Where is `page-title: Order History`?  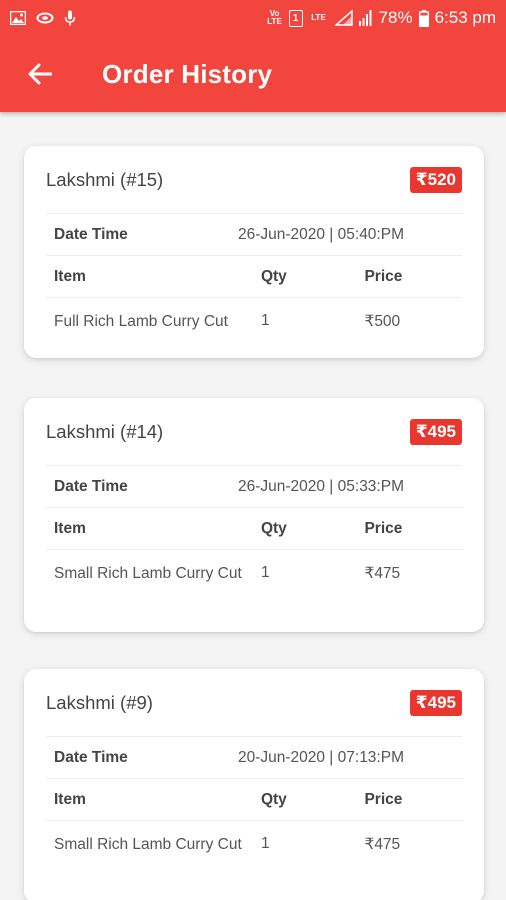
page-title: Order History is located at coordinates (187, 73).